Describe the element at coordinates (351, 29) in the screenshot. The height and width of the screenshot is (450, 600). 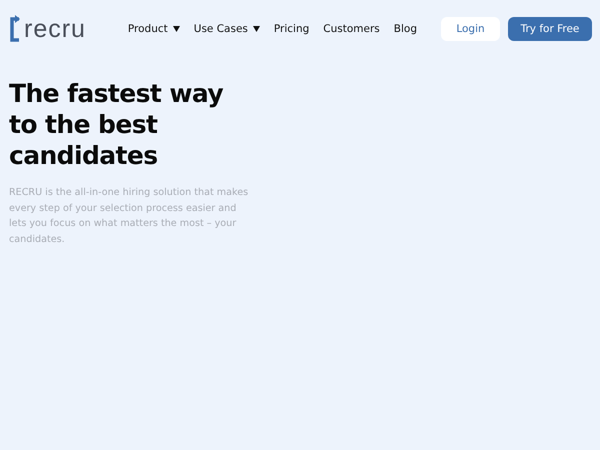
I see `nav-link: Customers` at that location.